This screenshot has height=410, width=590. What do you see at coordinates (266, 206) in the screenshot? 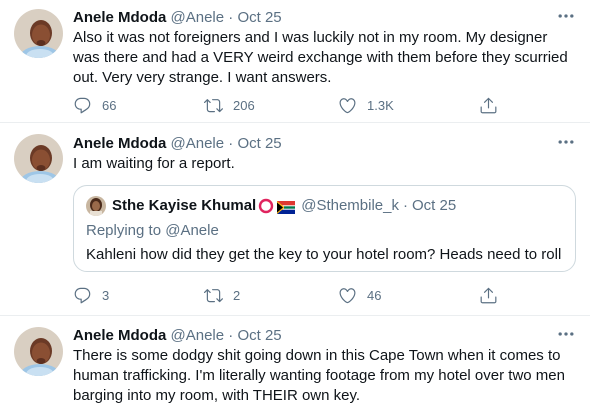
I see `circle-emoji-icon` at bounding box center [266, 206].